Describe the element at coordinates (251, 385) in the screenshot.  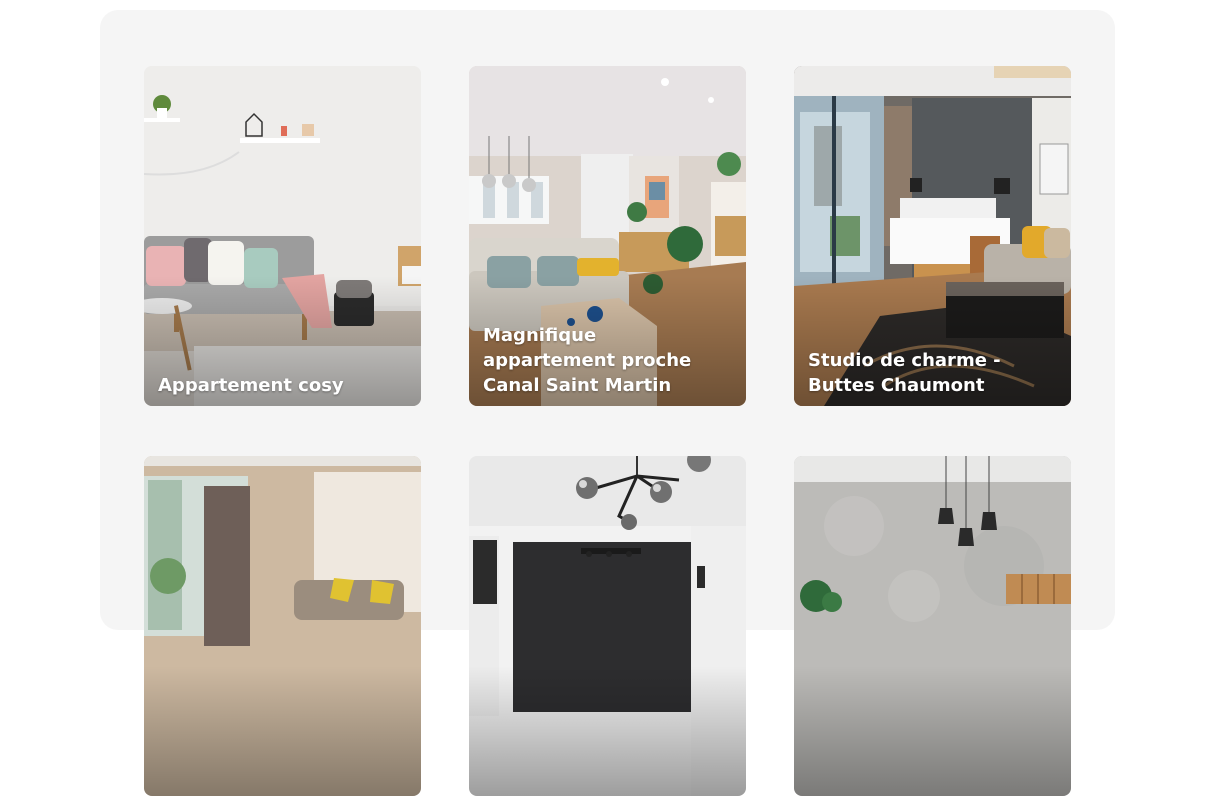
I see `listing-title: Appartement cosy` at that location.